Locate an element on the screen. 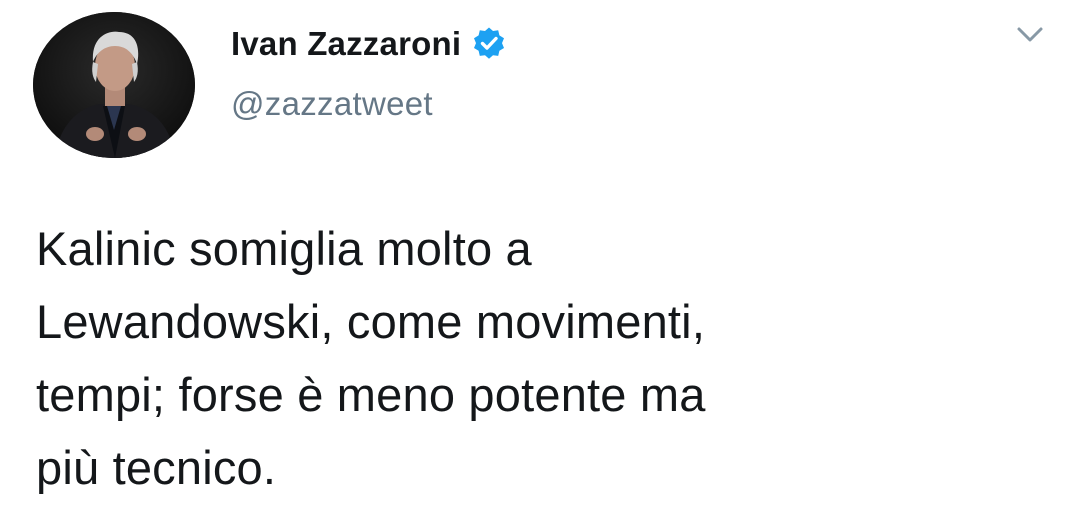 The width and height of the screenshot is (1070, 515). author-name-row: Ivan Zazzaroni is located at coordinates (369, 44).